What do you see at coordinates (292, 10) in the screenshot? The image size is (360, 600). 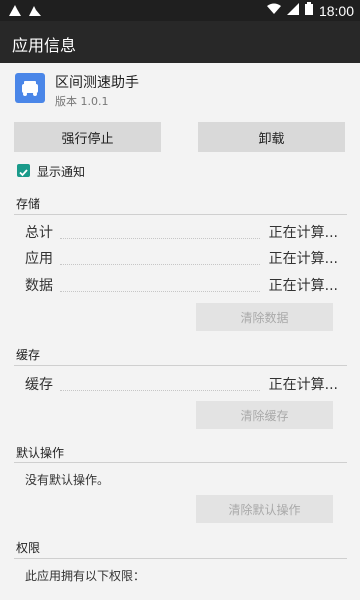 I see `signal-icon` at bounding box center [292, 10].